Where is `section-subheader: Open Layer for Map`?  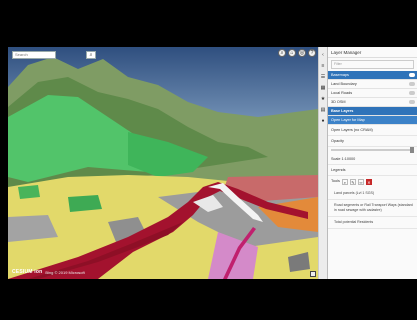
section-subheader: Open Layer for Map is located at coordinates (372, 120).